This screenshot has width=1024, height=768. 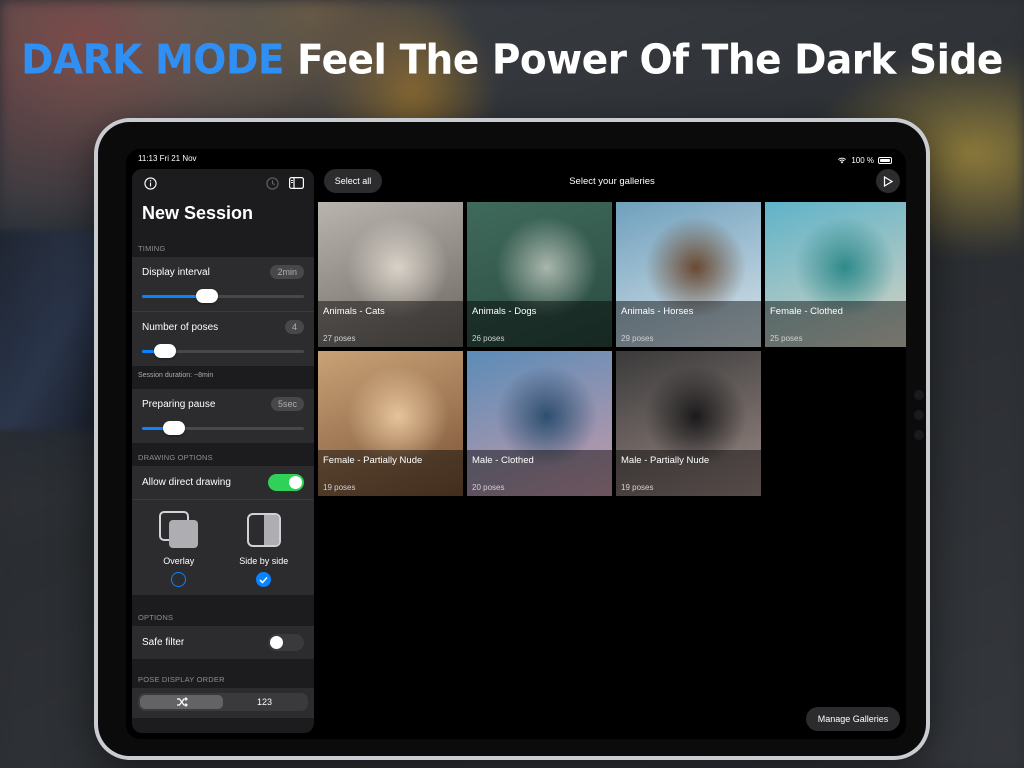 I want to click on options-section-label: OPTIONS, so click(x=223, y=610).